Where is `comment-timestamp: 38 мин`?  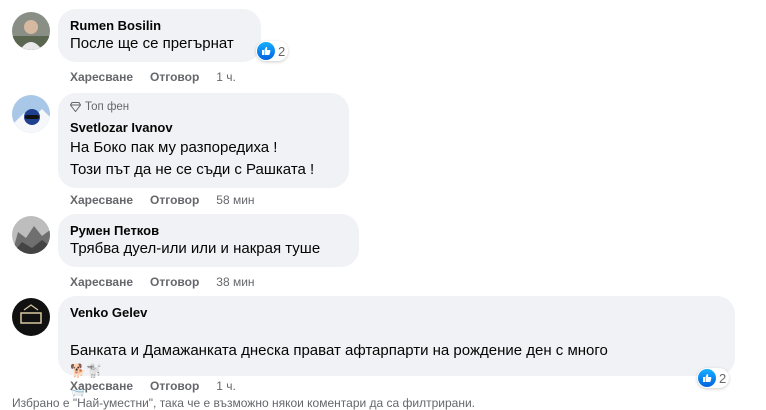 comment-timestamp: 38 мин is located at coordinates (235, 282).